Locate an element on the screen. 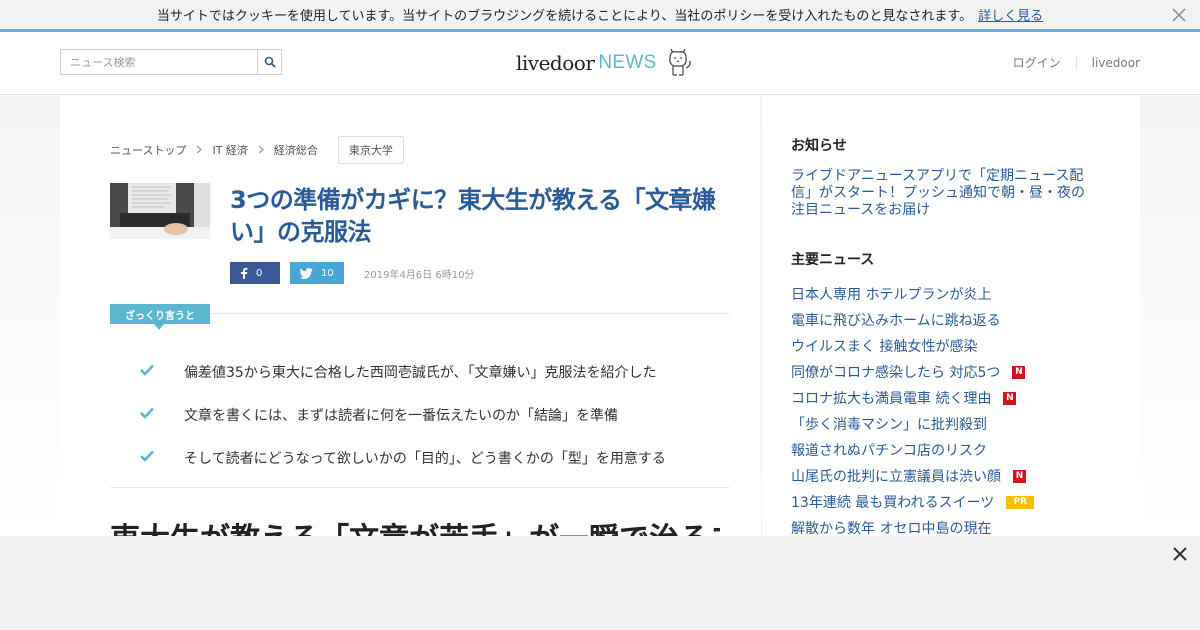 This screenshot has width=1200, height=630. header-divider is located at coordinates (1076, 62).